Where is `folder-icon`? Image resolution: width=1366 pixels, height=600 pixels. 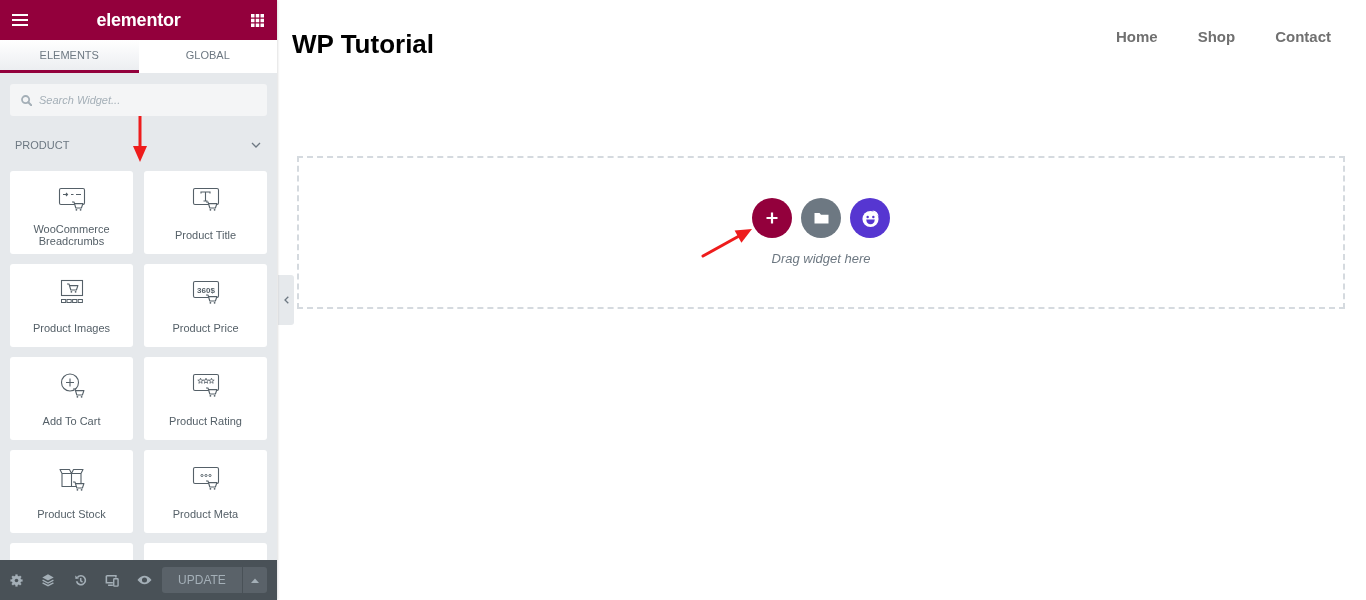 folder-icon is located at coordinates (821, 218).